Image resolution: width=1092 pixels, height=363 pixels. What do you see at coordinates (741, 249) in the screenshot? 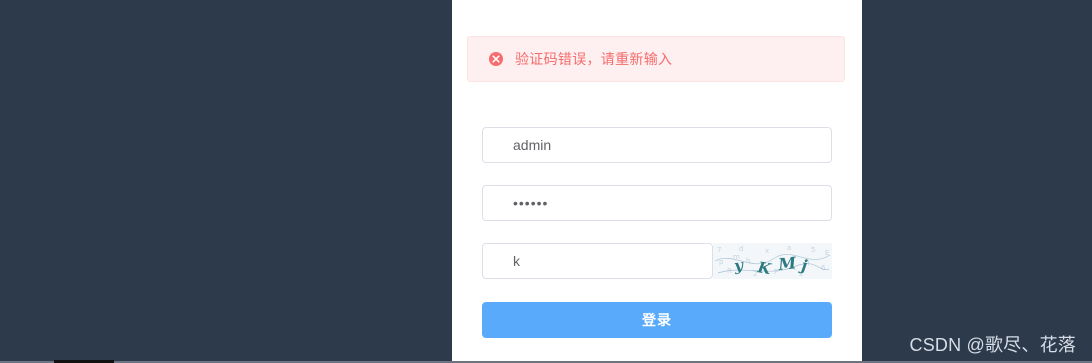
I see `svg-text: d` at bounding box center [741, 249].